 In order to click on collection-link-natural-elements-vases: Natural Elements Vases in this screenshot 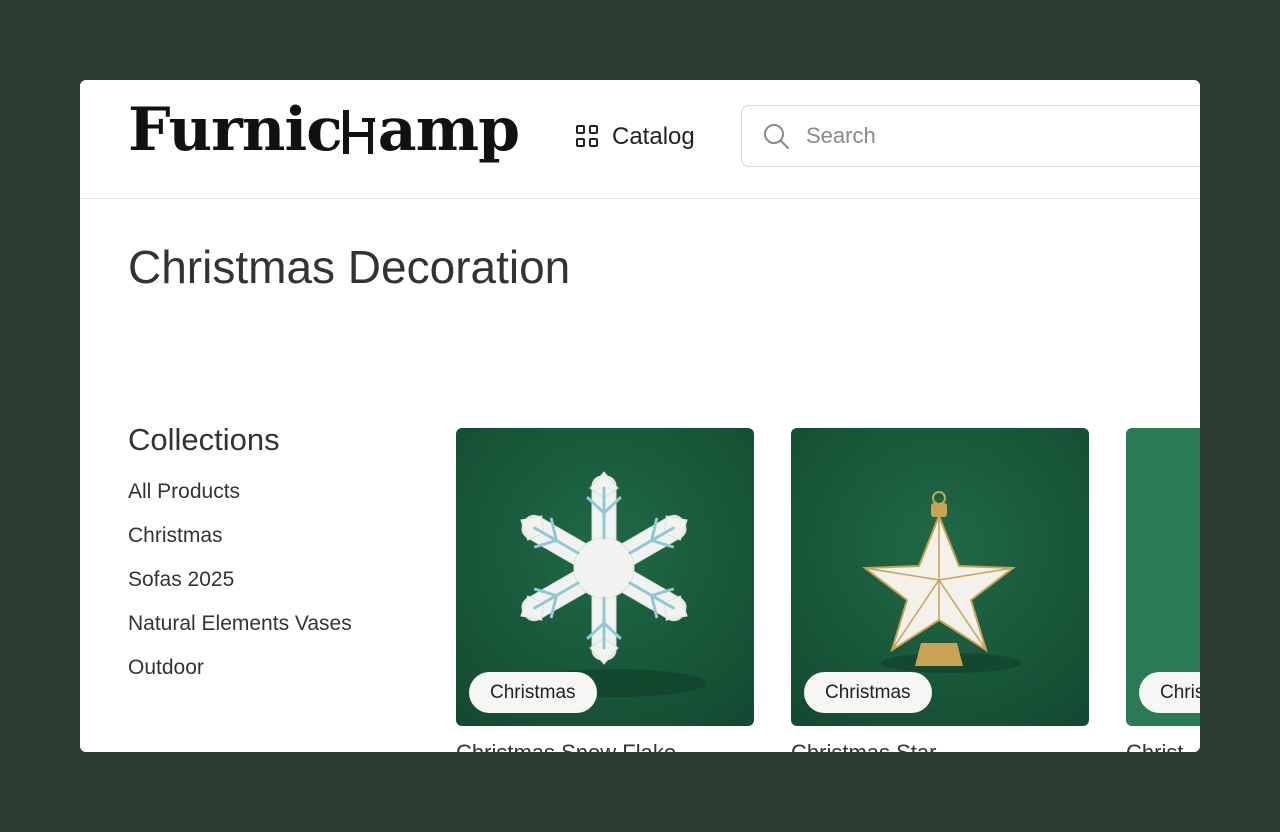, I will do `click(240, 631)`.